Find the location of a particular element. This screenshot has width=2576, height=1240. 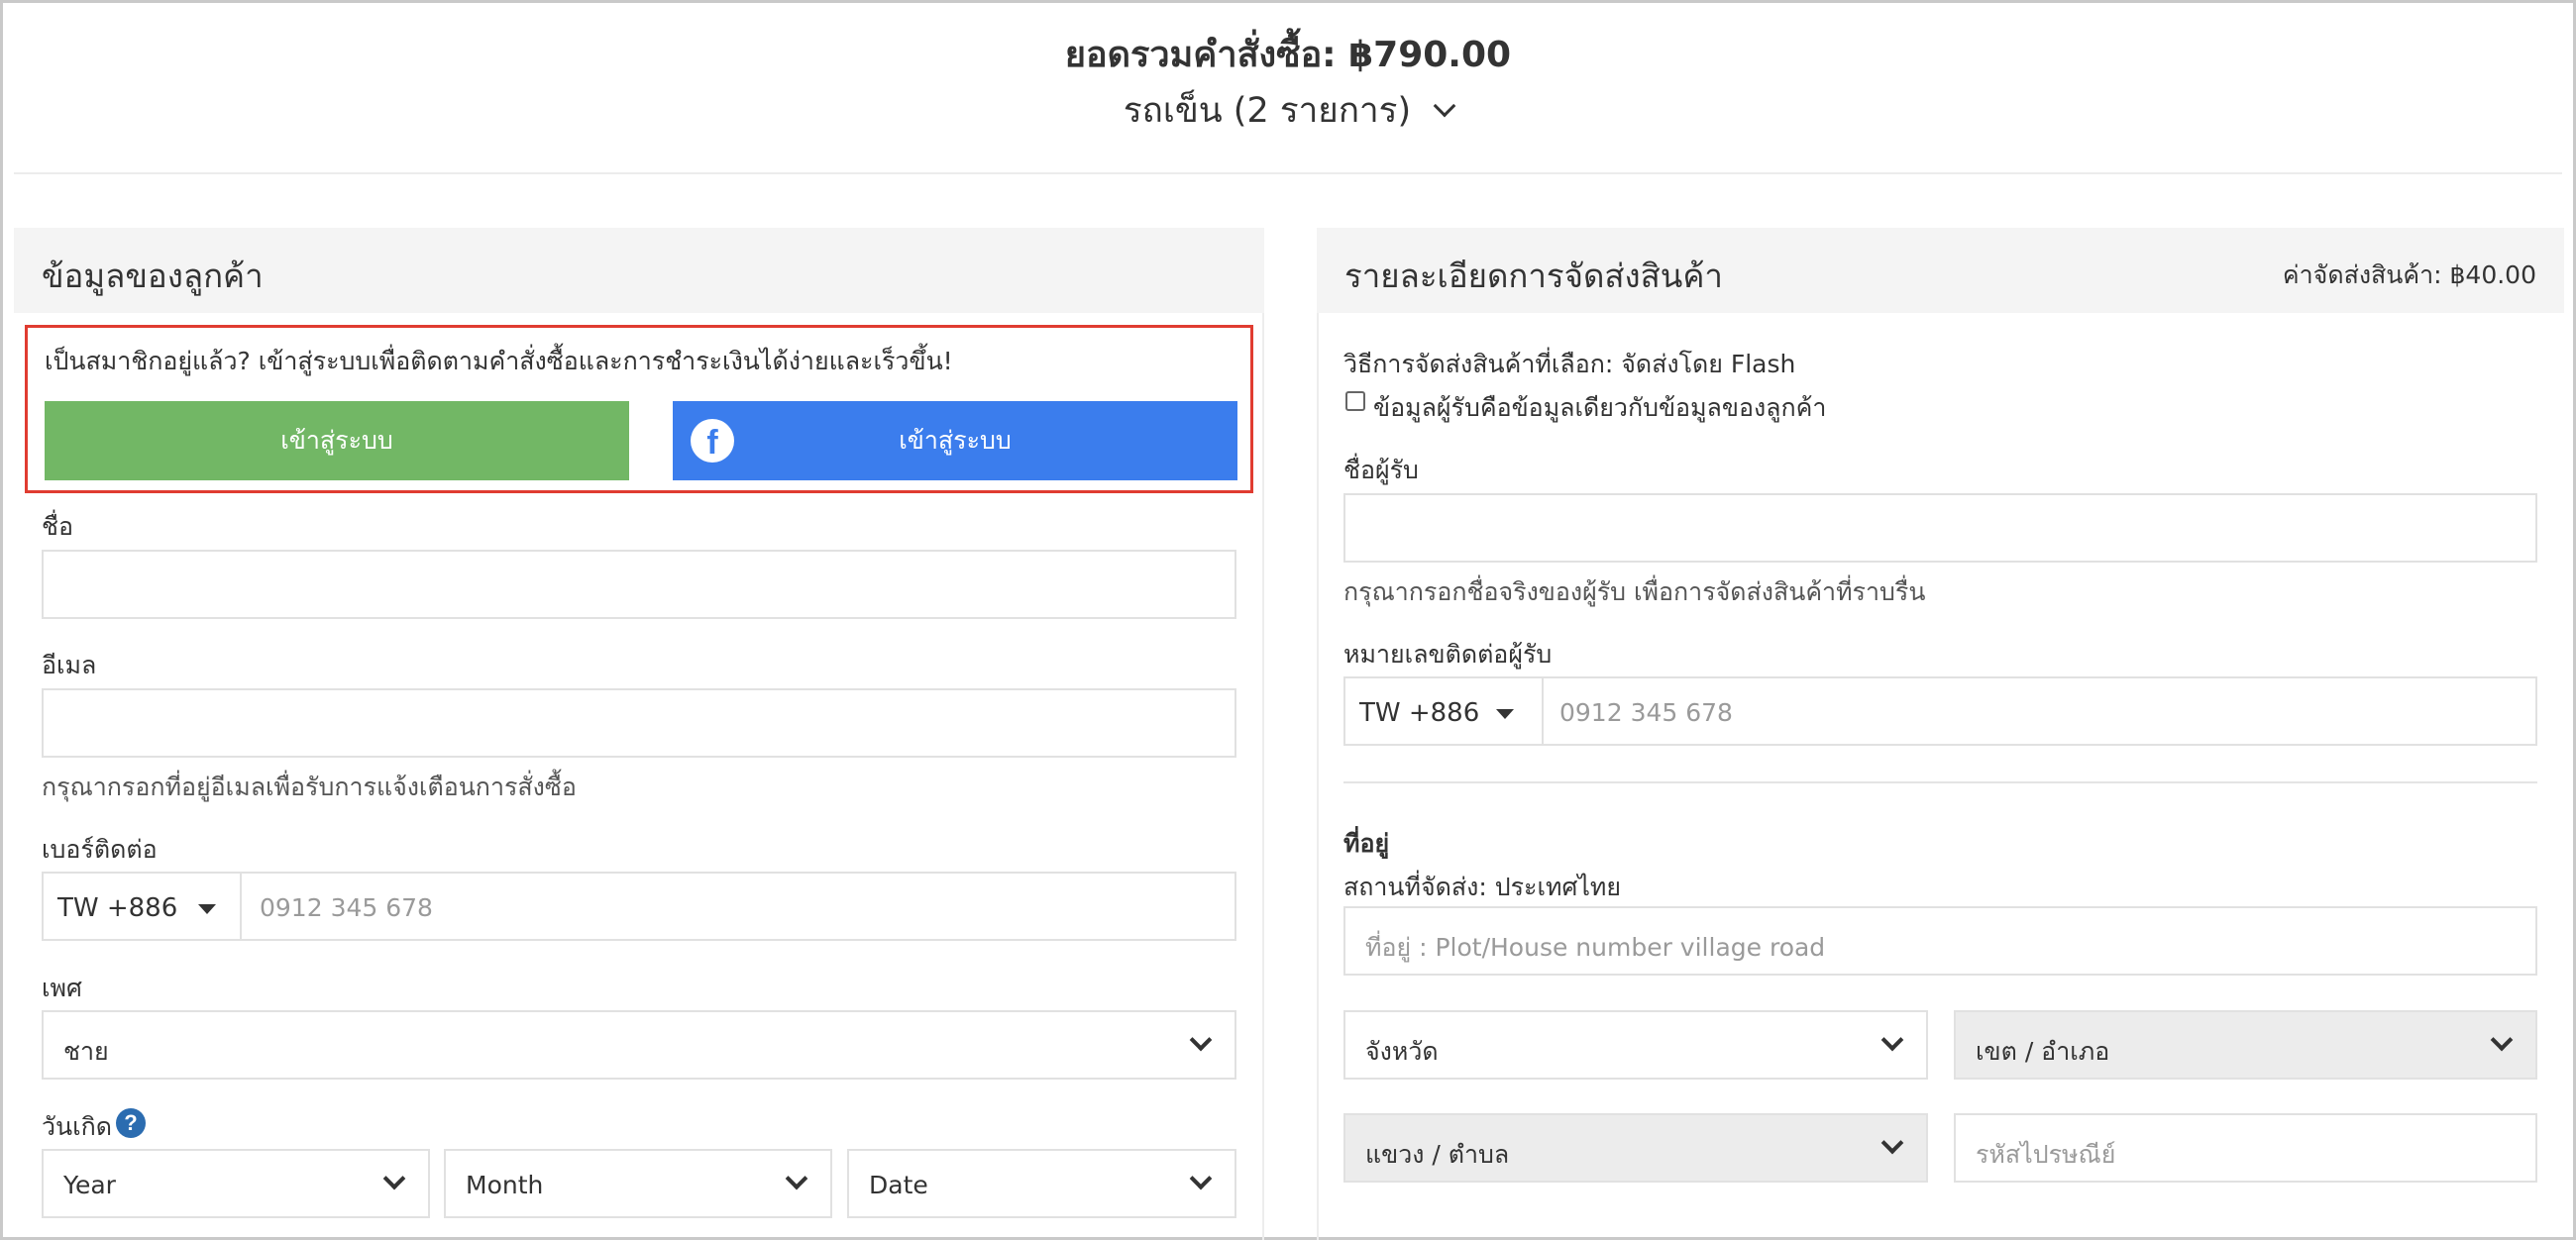

birthday-year-value: Year is located at coordinates (89, 1185).